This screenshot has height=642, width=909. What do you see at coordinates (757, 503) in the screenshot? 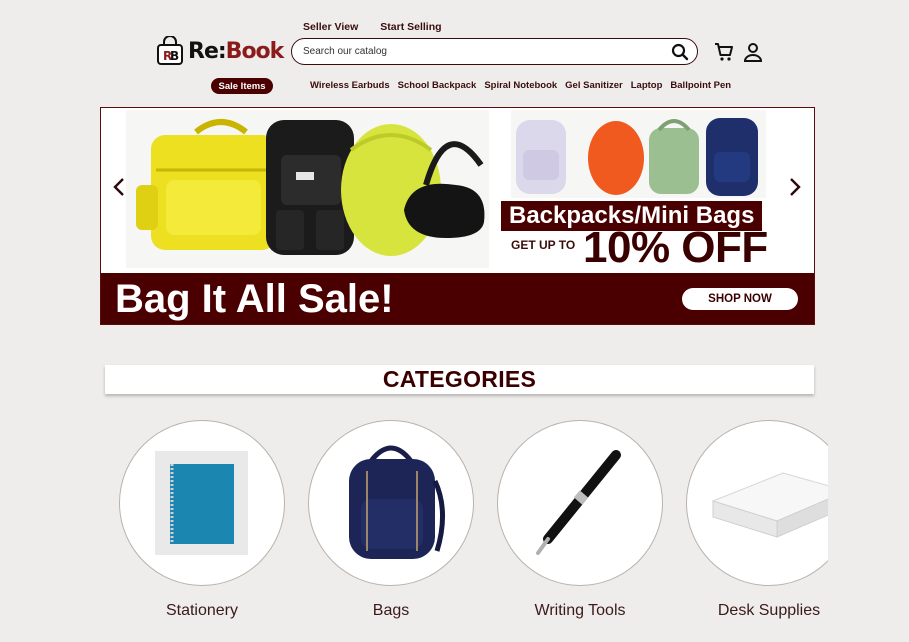
I see `category-image-desk-supplies` at bounding box center [757, 503].